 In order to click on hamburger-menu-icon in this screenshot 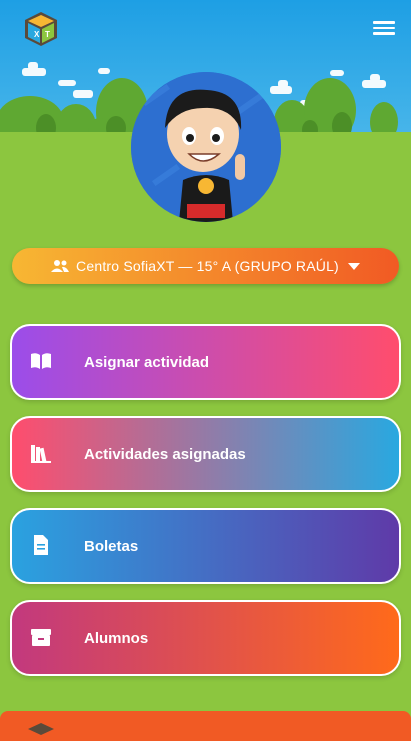, I will do `click(384, 28)`.